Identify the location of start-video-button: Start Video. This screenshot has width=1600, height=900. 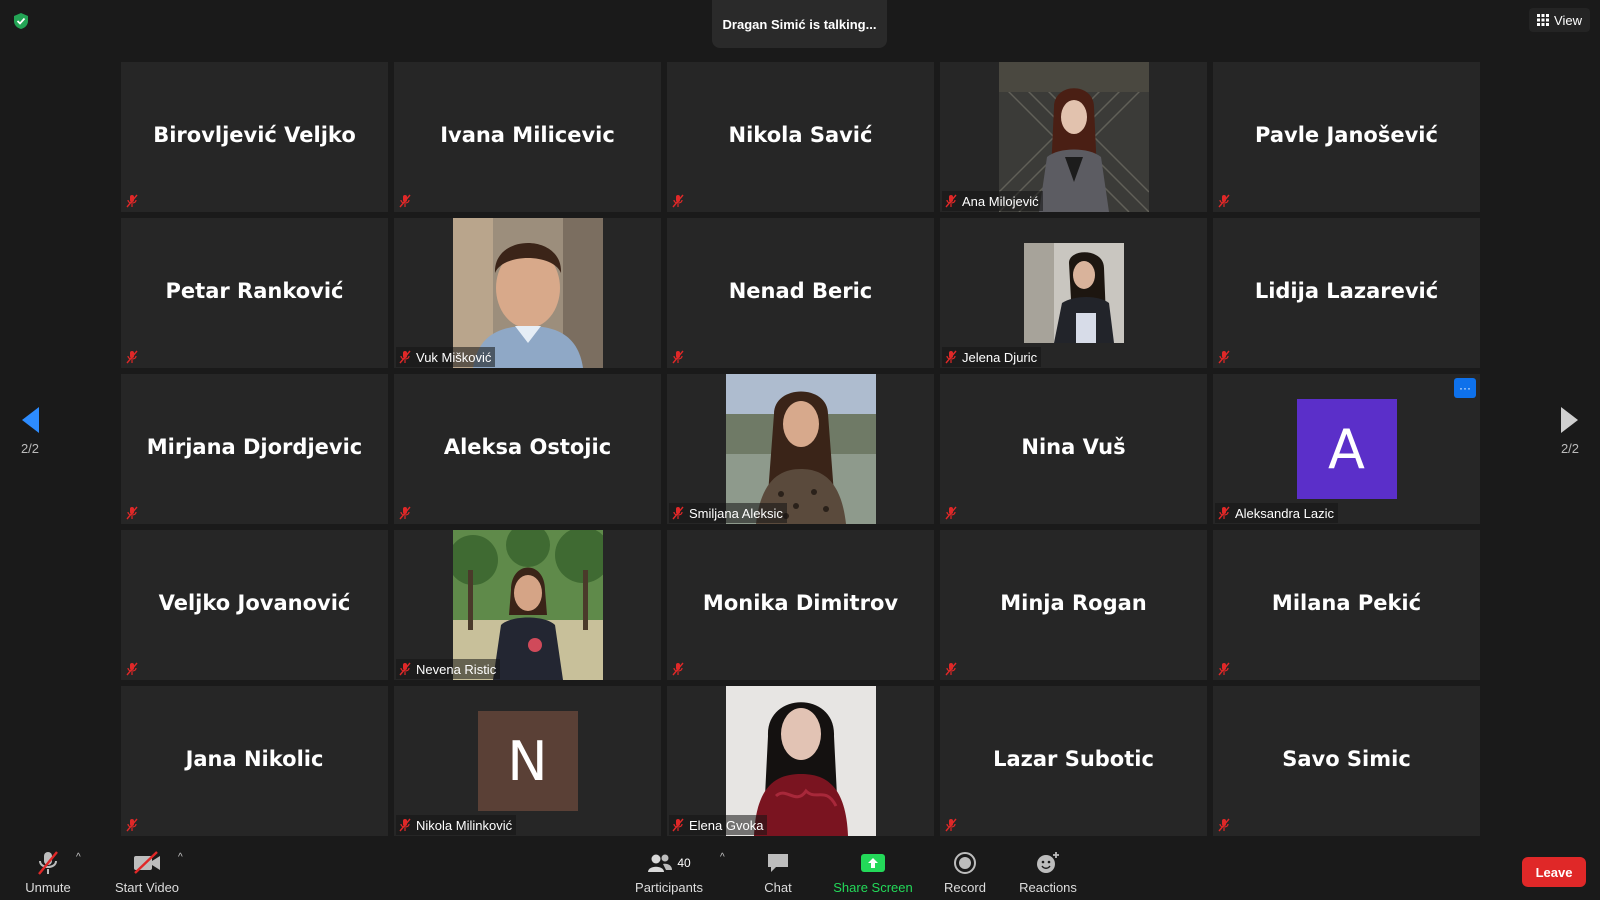
(147, 872).